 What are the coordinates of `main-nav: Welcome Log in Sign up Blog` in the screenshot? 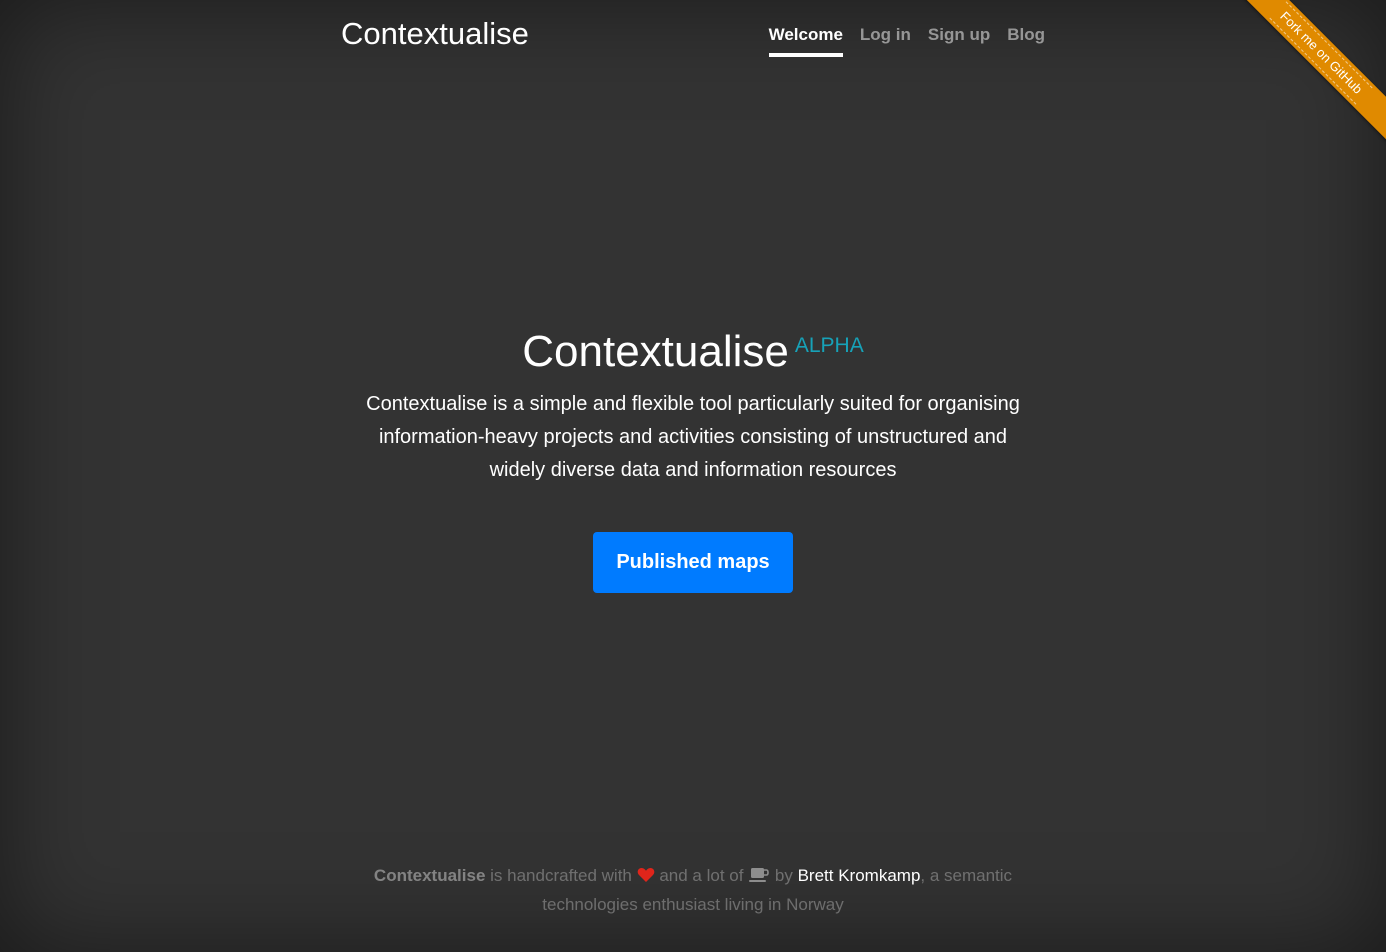 It's located at (906, 40).